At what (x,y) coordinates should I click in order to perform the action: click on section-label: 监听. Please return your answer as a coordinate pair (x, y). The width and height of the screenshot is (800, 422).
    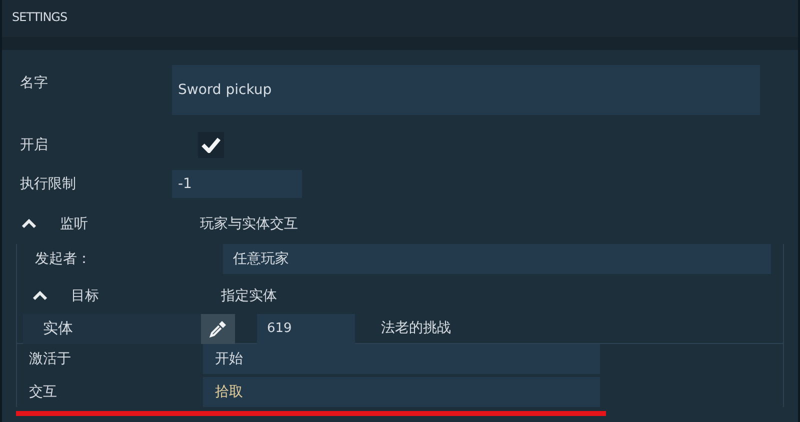
    Looking at the image, I should click on (74, 224).